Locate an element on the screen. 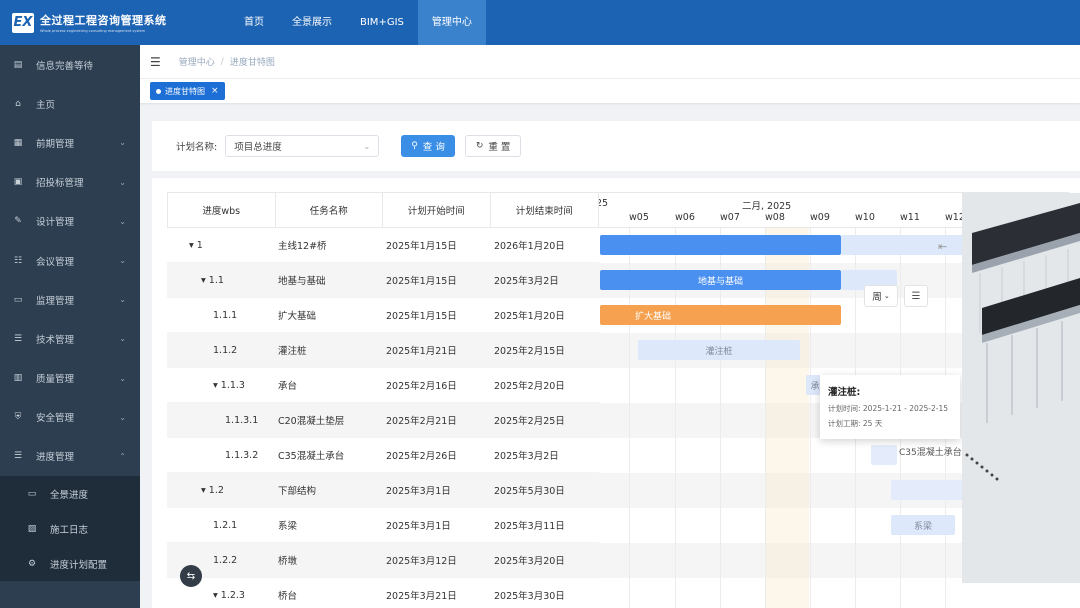  table-row: 1.1.3.2 C35混凝土承台 2025年2月26日 2025年3月2日 is located at coordinates (383, 455).